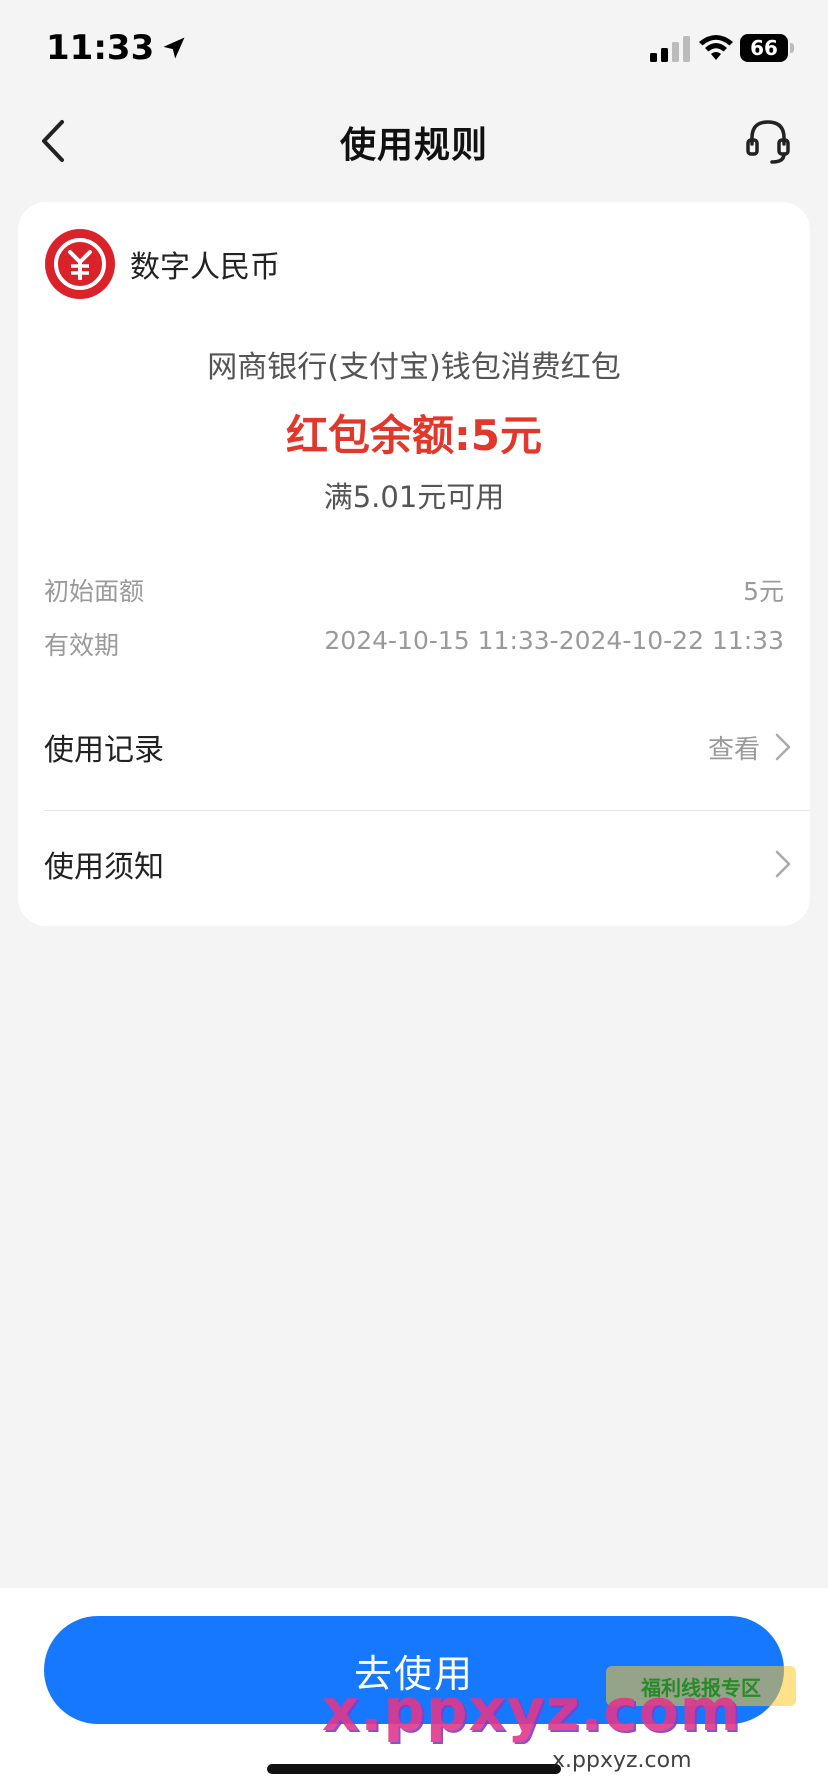 The image size is (828, 1792). I want to click on initial-amount-label: 初始面额, so click(94, 591).